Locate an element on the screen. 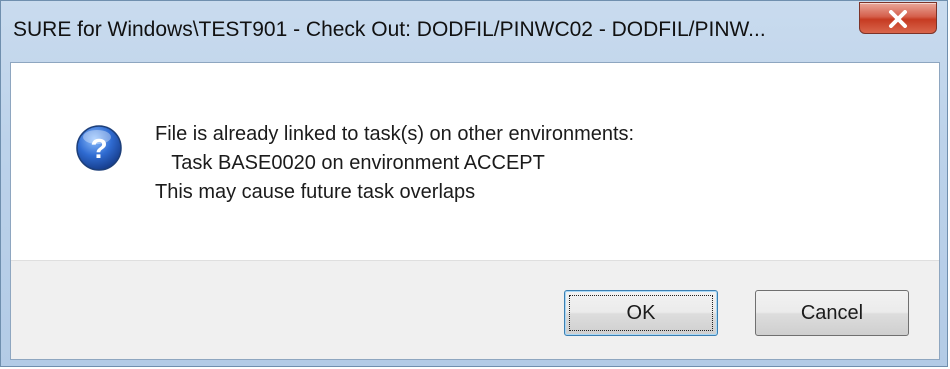 This screenshot has height=369, width=950. close-icon is located at coordinates (898, 19).